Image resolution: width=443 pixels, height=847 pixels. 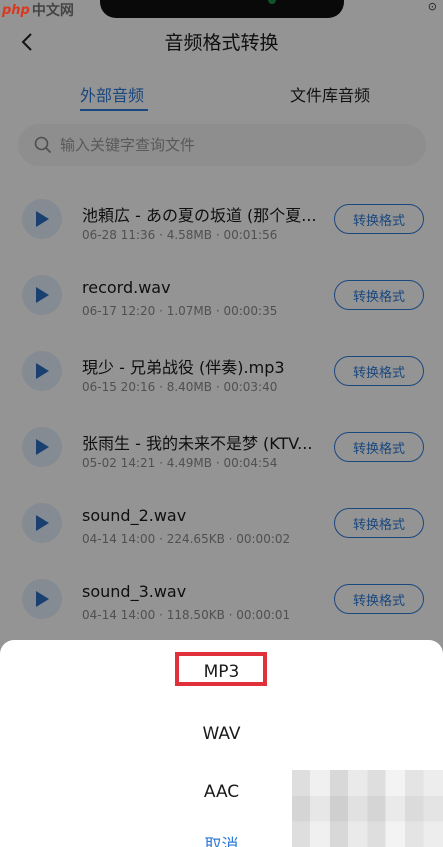 What do you see at coordinates (16, 10) in the screenshot?
I see `watermark-logo: php` at bounding box center [16, 10].